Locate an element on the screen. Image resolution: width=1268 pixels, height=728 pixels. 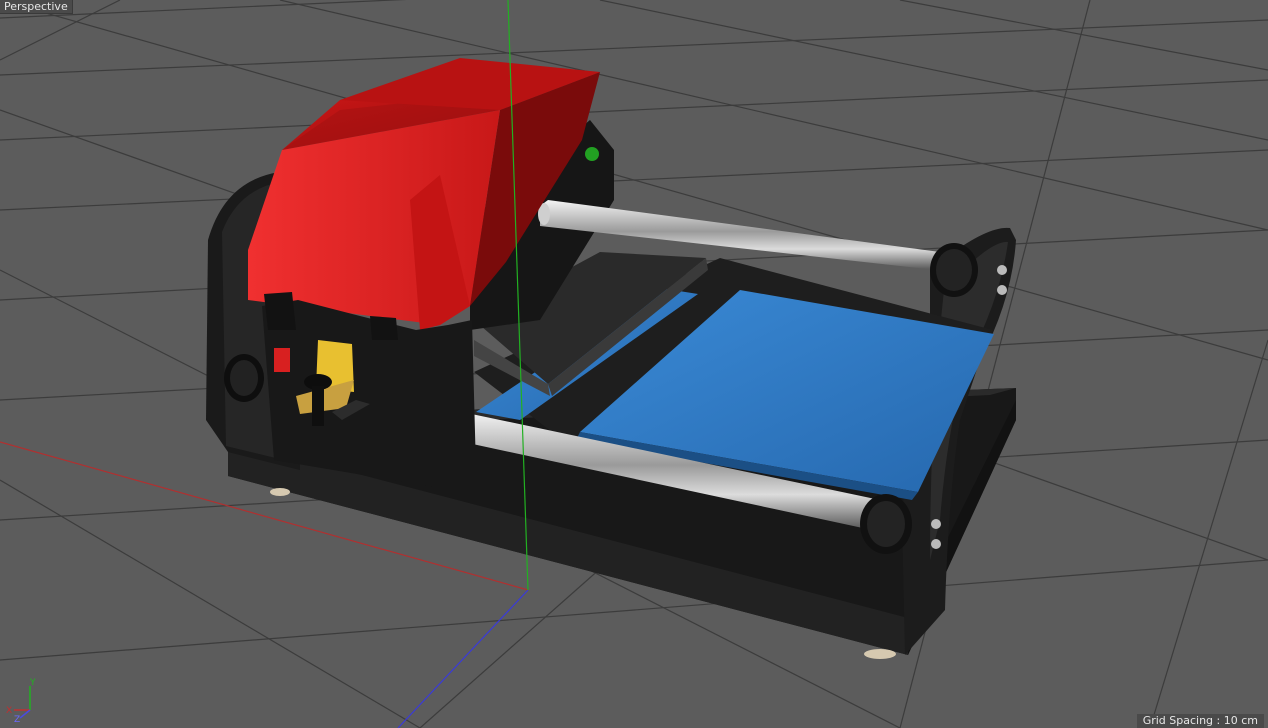
world-axis-z is located at coordinates (463, 658).